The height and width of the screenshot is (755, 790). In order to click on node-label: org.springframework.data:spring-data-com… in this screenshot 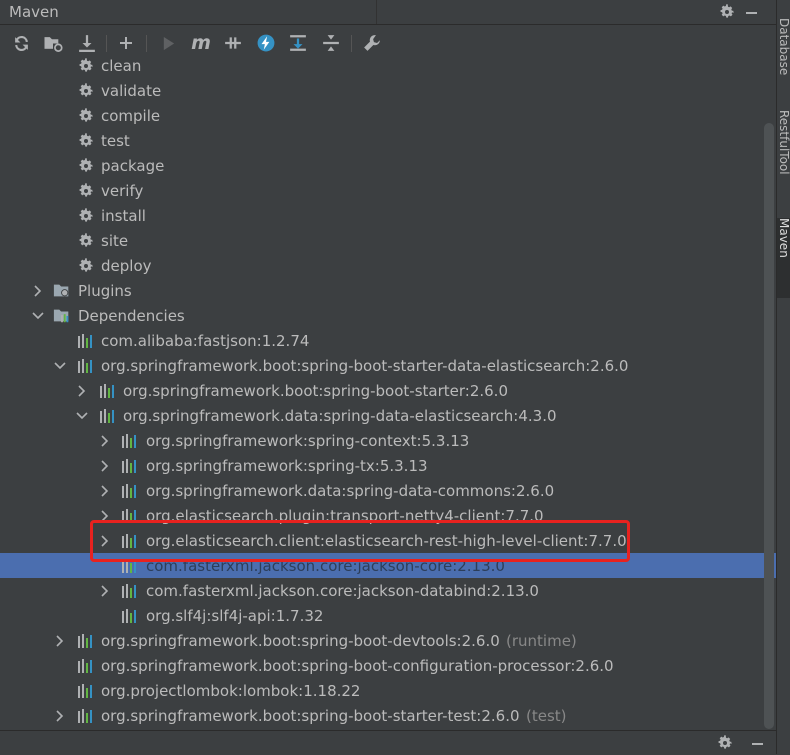, I will do `click(350, 490)`.